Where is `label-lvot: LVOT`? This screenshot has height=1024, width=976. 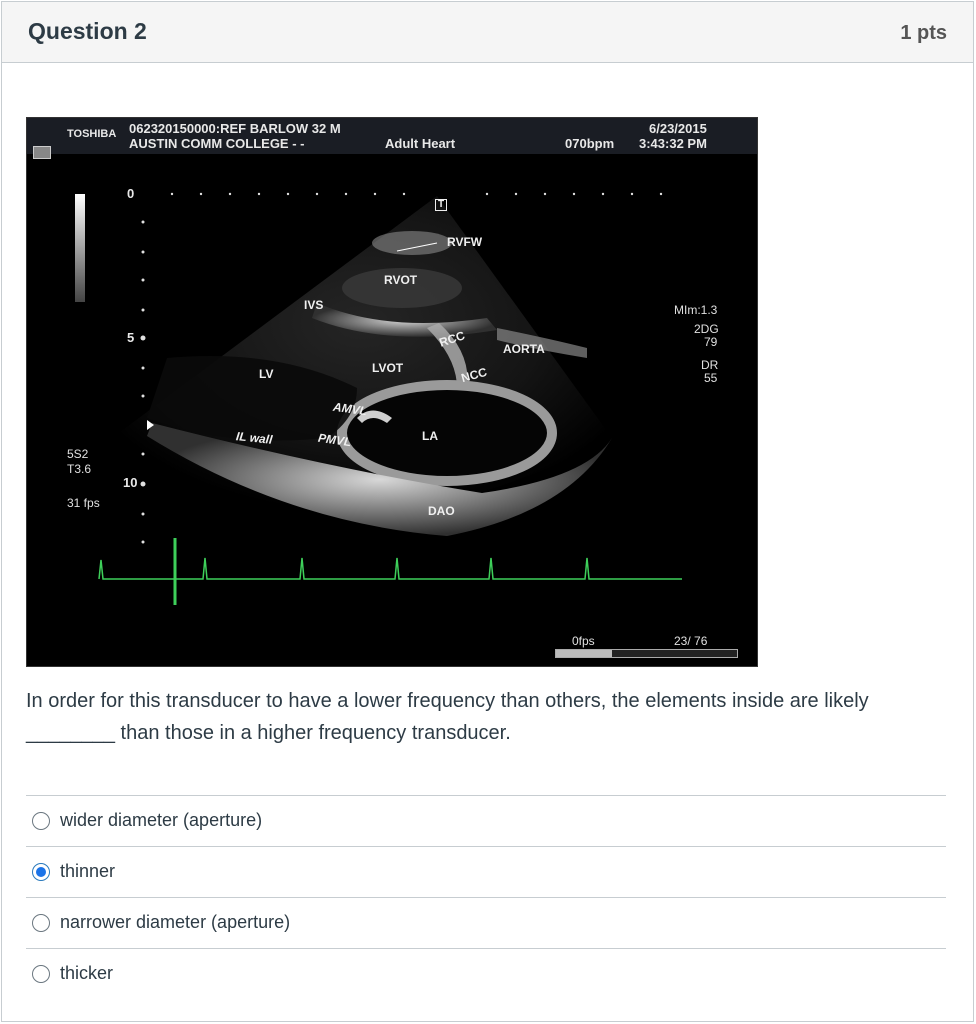 label-lvot: LVOT is located at coordinates (388, 368).